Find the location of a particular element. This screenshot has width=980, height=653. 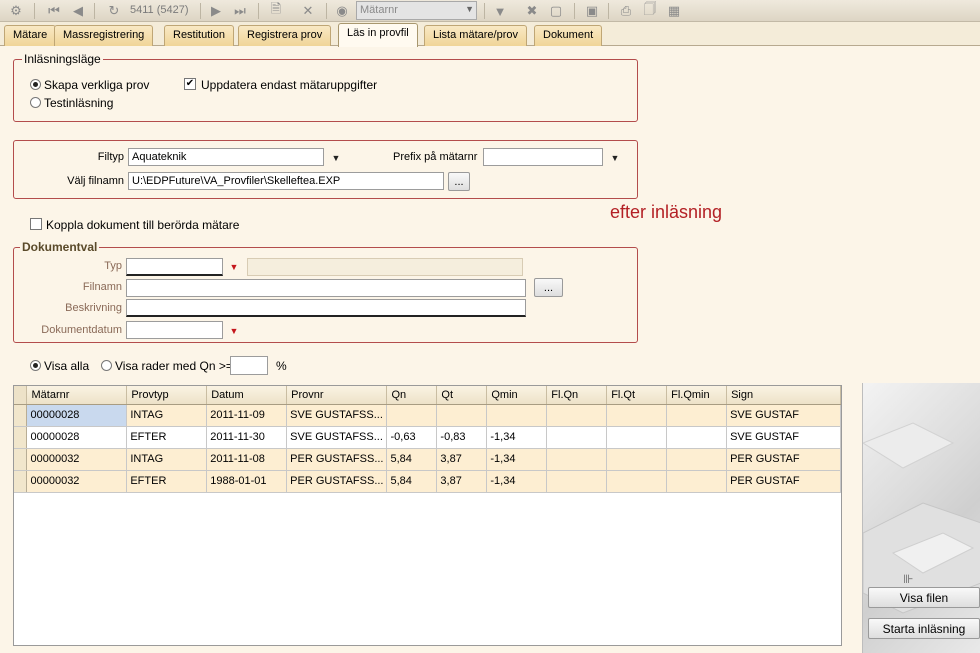

qn-threshold-input is located at coordinates (249, 365).